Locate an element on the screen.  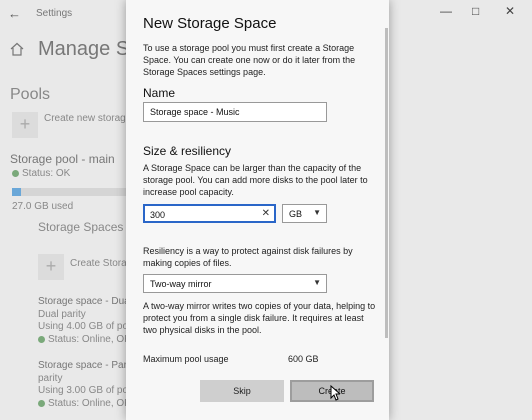
size-value: 300 is located at coordinates (158, 215).